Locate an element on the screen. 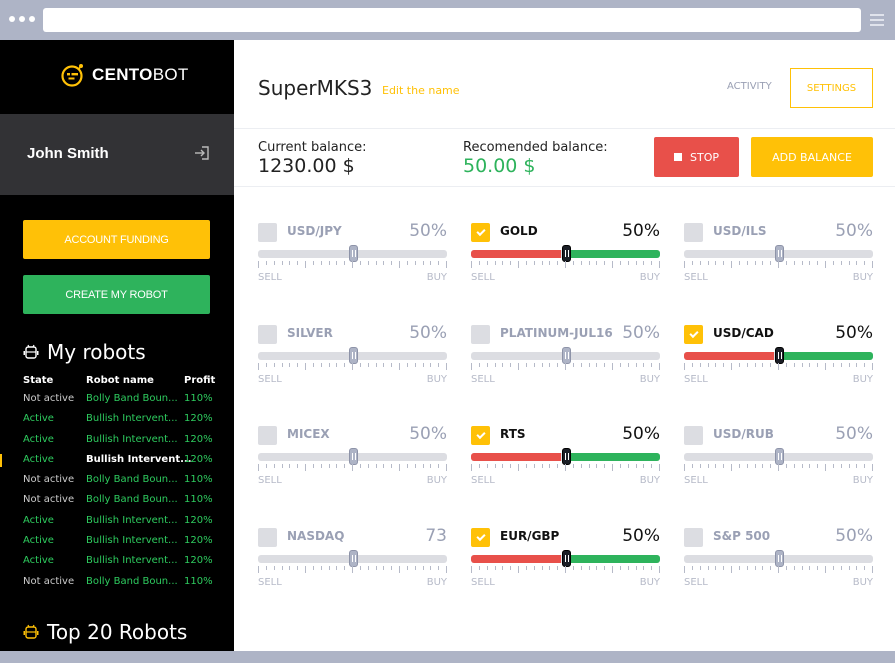 This screenshot has height=663, width=895. instrument-name: SILVER is located at coordinates (310, 333).